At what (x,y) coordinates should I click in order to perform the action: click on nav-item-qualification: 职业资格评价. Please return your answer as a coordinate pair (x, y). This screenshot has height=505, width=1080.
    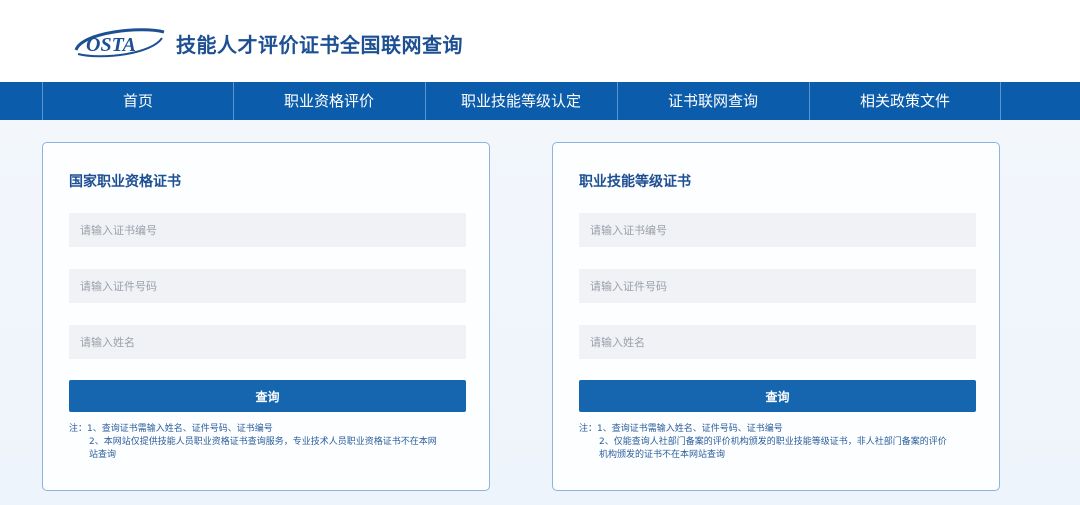
    Looking at the image, I should click on (328, 101).